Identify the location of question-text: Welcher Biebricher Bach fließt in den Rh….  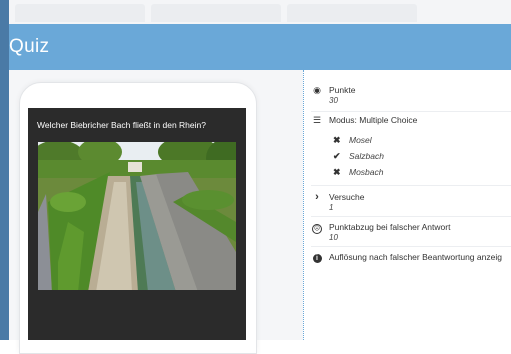
(121, 125).